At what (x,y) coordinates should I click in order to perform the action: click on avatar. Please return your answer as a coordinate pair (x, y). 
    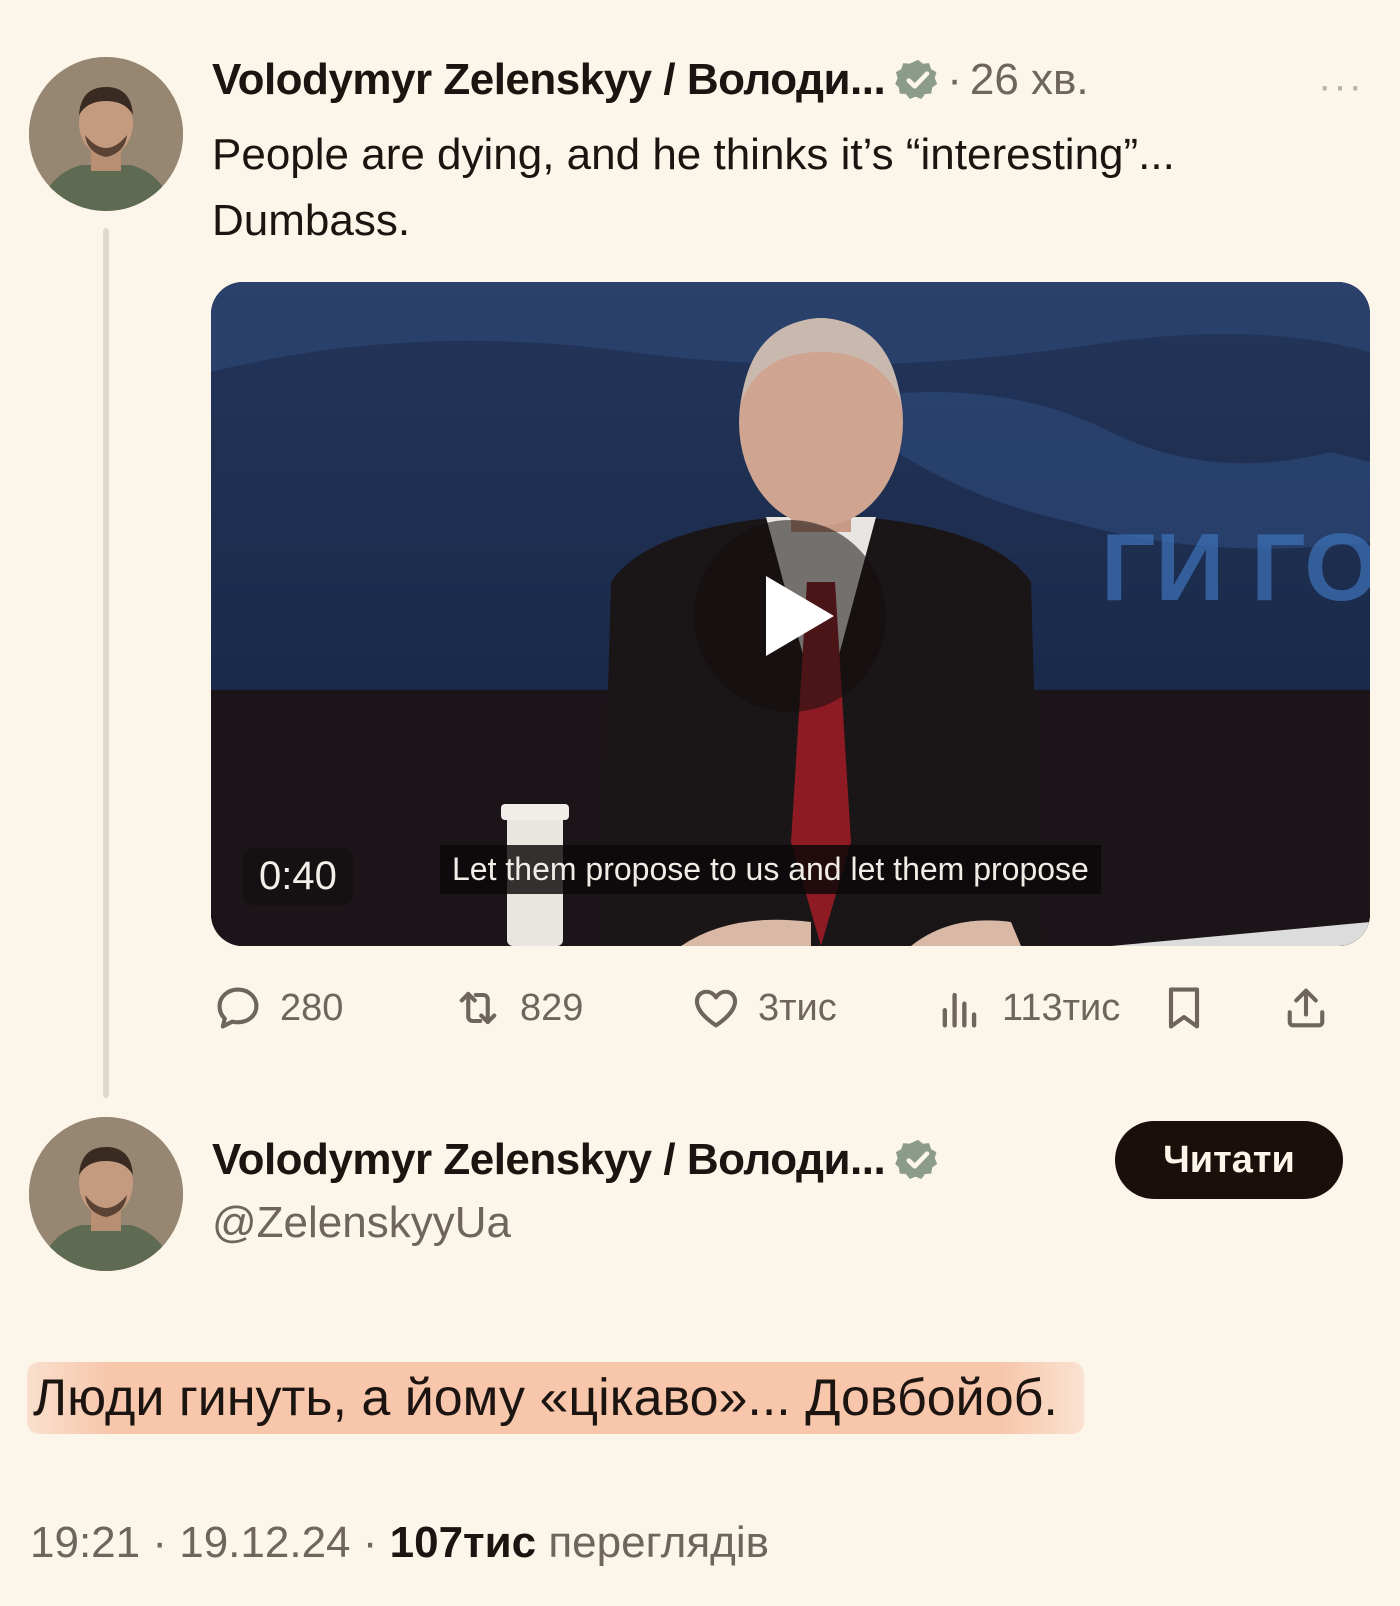
    Looking at the image, I should click on (106, 134).